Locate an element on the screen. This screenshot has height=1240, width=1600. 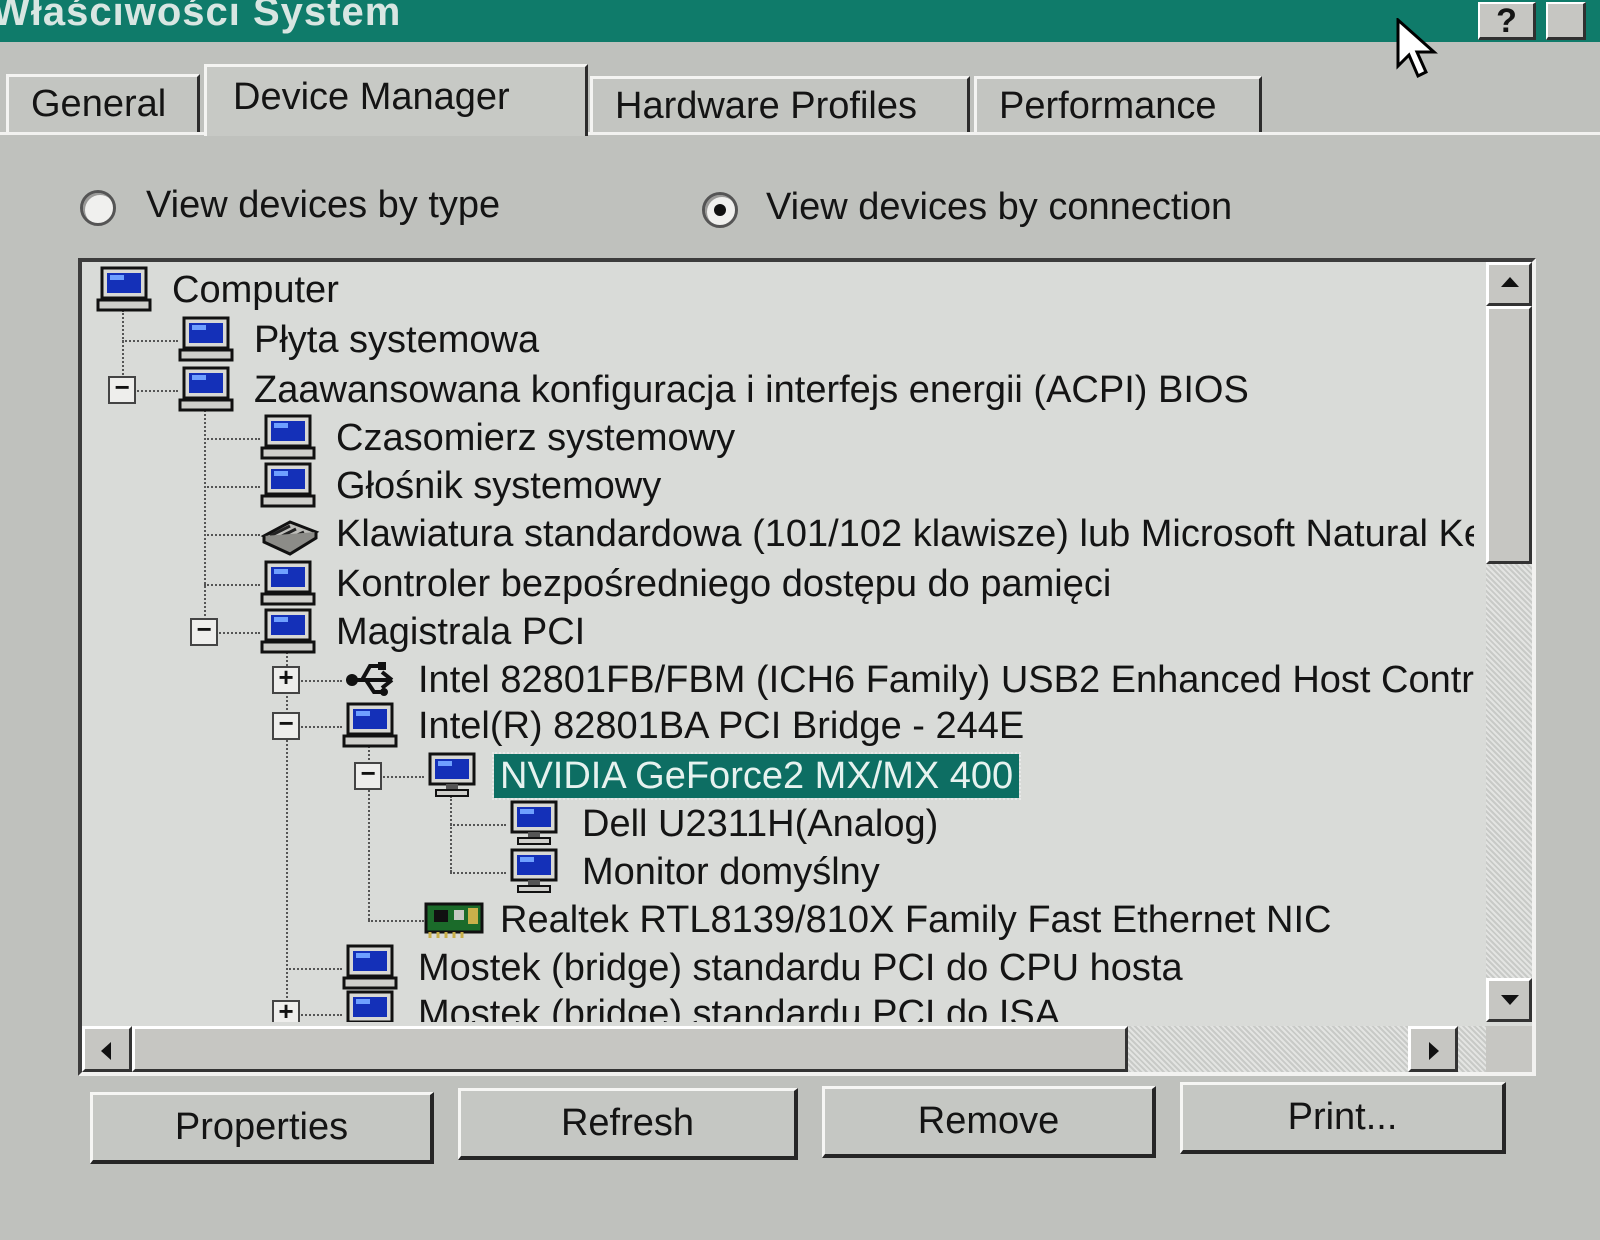
refresh-button: Refresh is located at coordinates (628, 1124).